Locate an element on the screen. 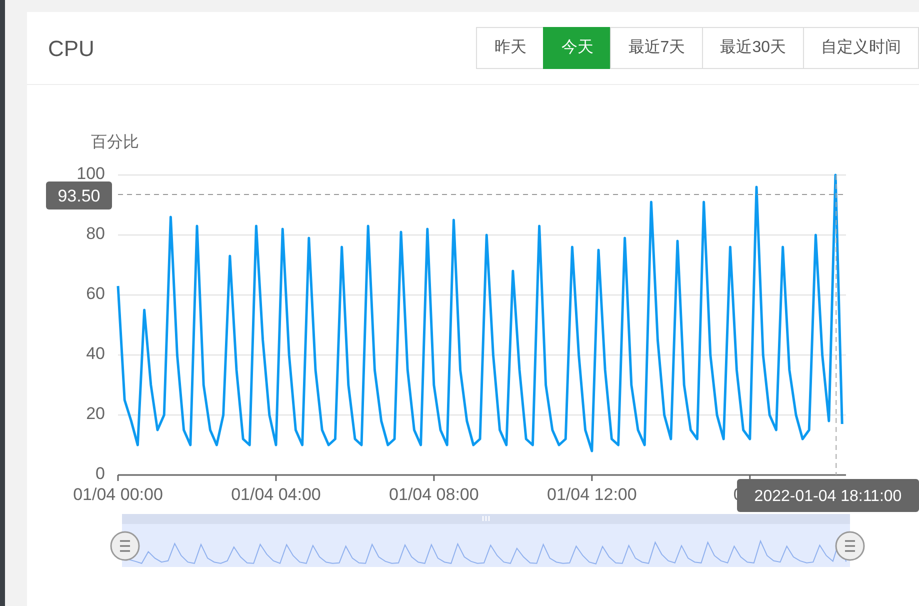 The height and width of the screenshot is (606, 919). y-tick-label: 40 is located at coordinates (95, 353).